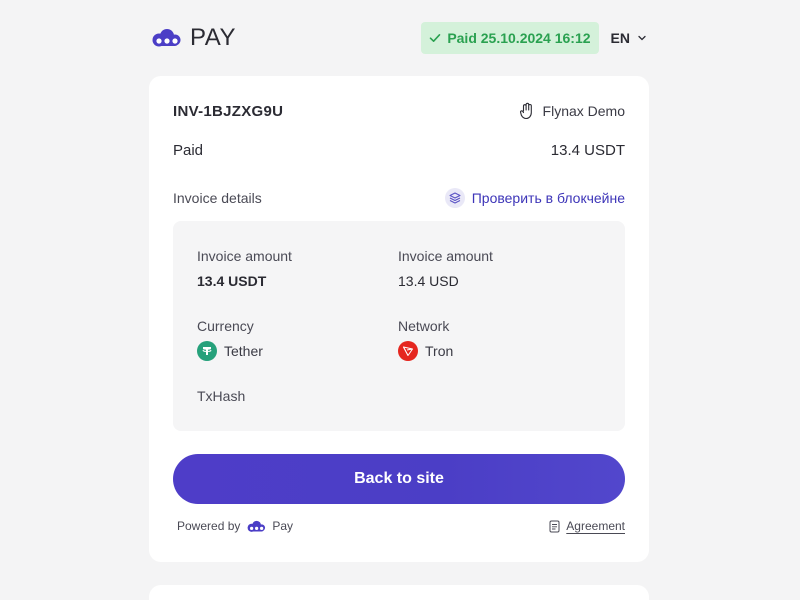 Image resolution: width=800 pixels, height=600 pixels. I want to click on agreement-link: Agreement, so click(587, 526).